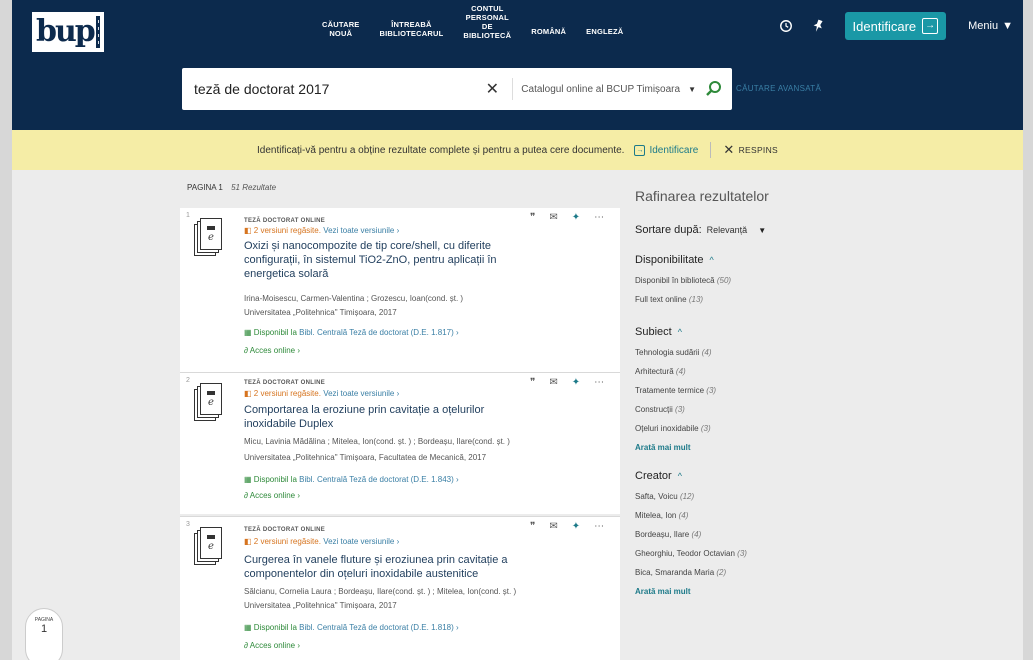 Image resolution: width=1033 pixels, height=660 pixels. Describe the element at coordinates (755, 447) in the screenshot. I see `subject-show-more-link: Arată mai mult` at that location.